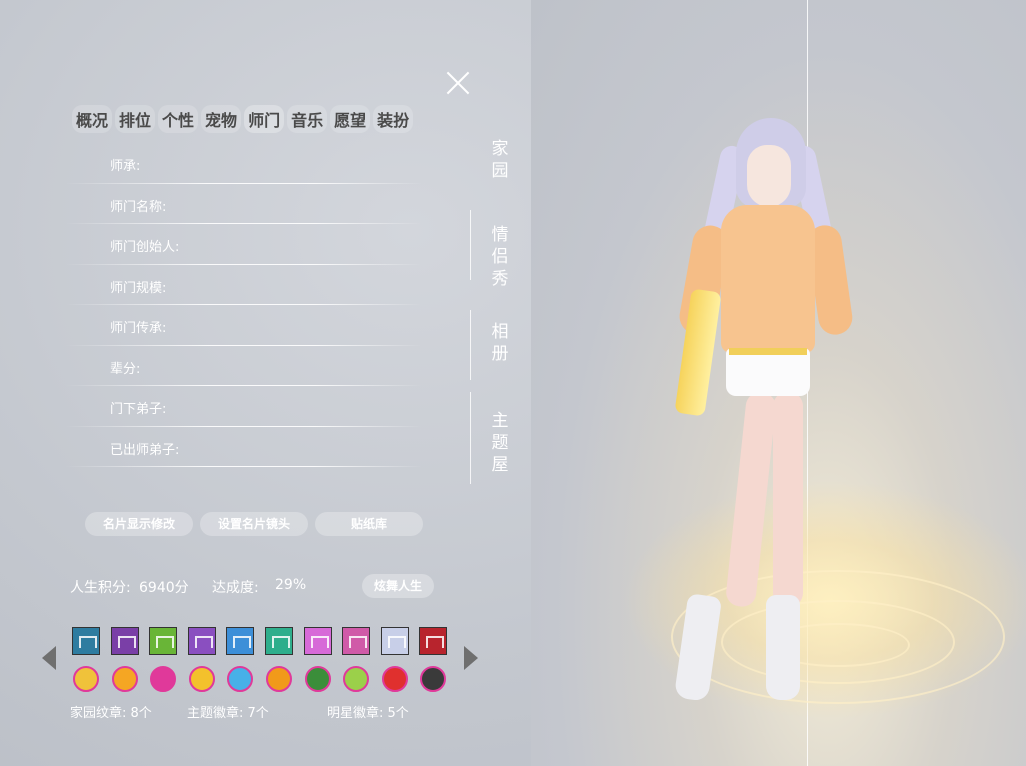  I want to click on house-green-badge-icon, so click(163, 641).